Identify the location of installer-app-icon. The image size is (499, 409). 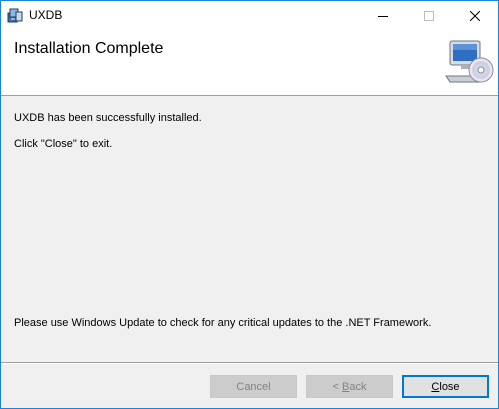
(15, 15).